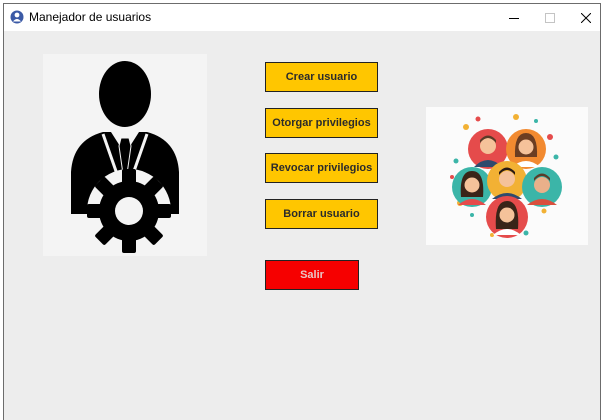 This screenshot has width=604, height=420. Describe the element at coordinates (321, 168) in the screenshot. I see `revoke-privileges-button: Revocar privilegios` at that location.